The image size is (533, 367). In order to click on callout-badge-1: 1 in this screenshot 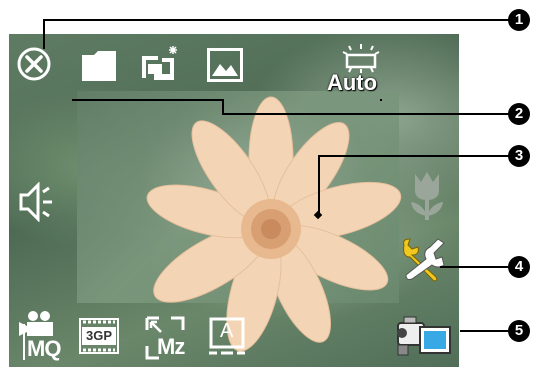, I will do `click(519, 20)`.